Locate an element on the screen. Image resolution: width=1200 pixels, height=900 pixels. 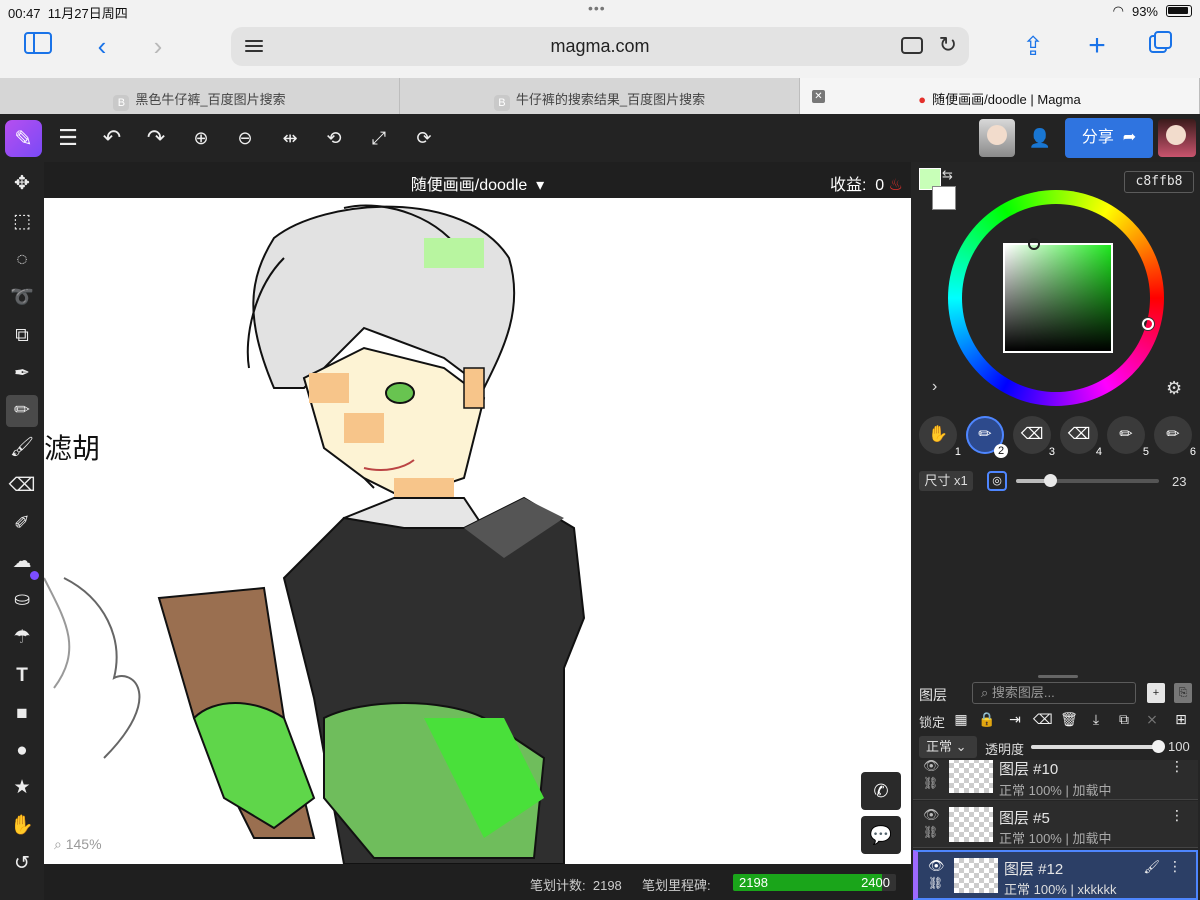
layer-row: 👁 ⛓ 图层 #10 正常 100% | 加载中 ⋮ is located at coordinates (1055, 780).